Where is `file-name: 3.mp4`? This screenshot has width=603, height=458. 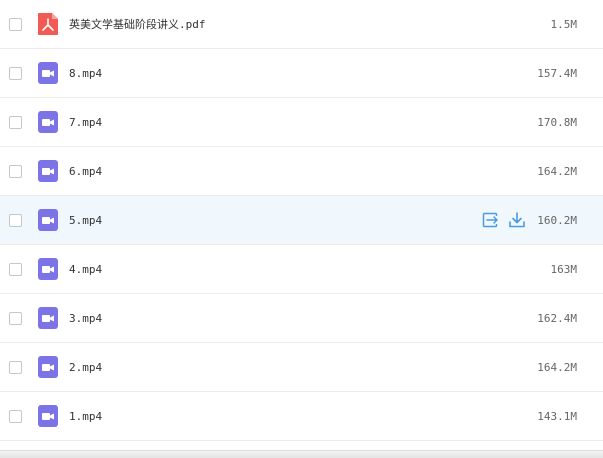 file-name: 3.mp4 is located at coordinates (85, 318).